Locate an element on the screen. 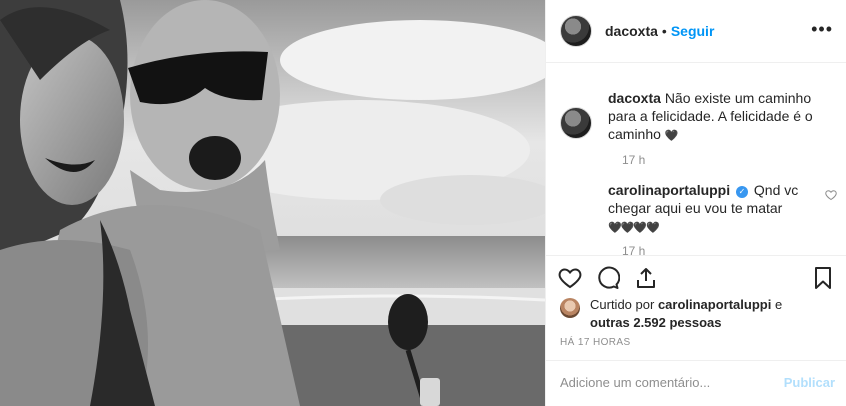  liker-avatar is located at coordinates (570, 308).